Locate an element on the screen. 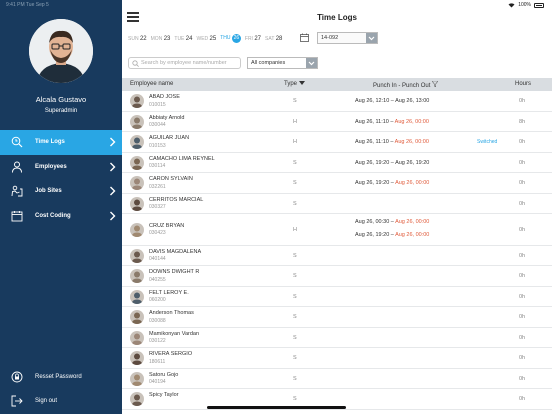  punch-in: Aug 26, 19:20 is located at coordinates (372, 235).